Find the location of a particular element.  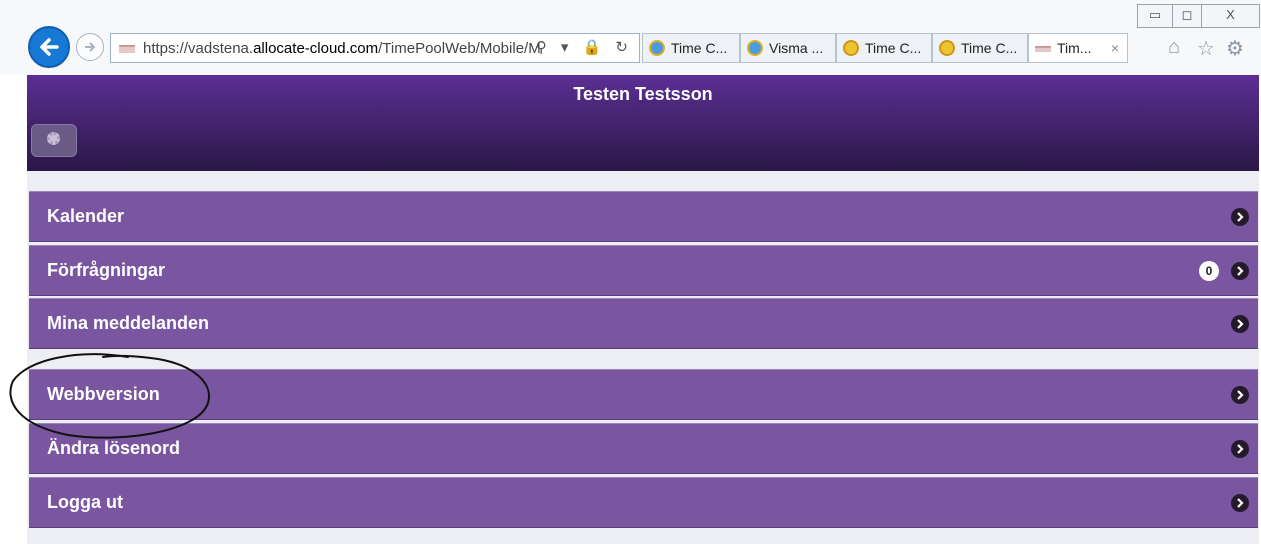

minimize-button: ▭ is located at coordinates (1155, 16).